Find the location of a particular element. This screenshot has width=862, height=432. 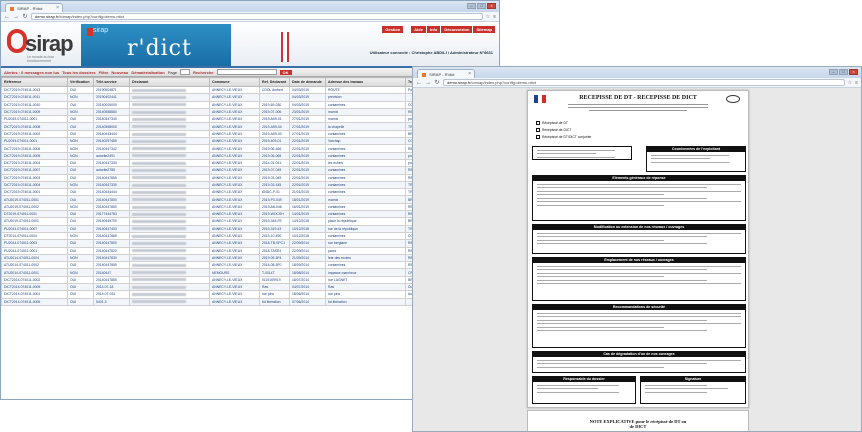

window-controls: – □ × is located at coordinates (481, 6).